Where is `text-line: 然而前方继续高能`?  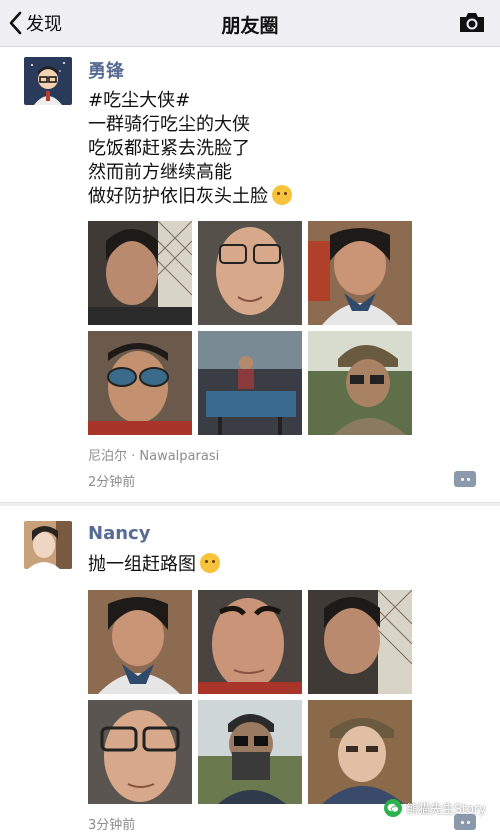
text-line: 然而前方继续高能 is located at coordinates (160, 172).